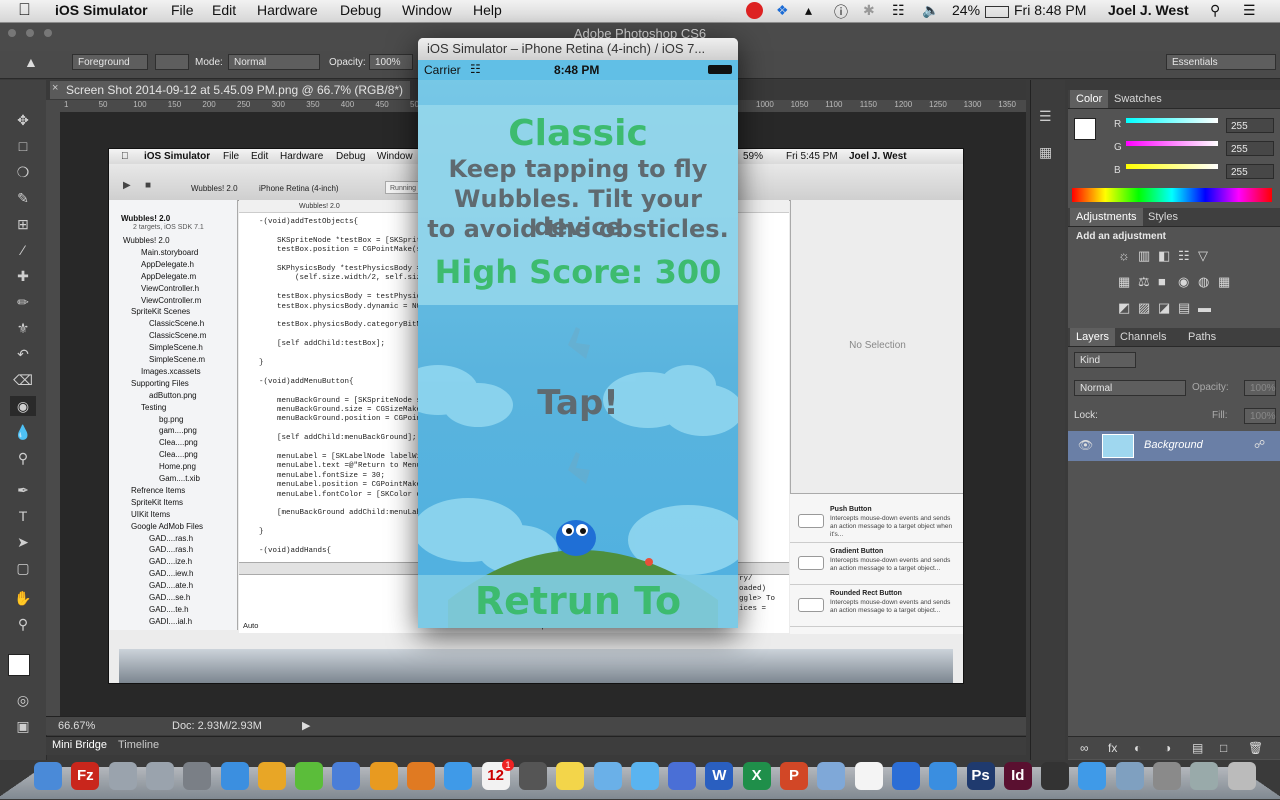 Image resolution: width=1280 pixels, height=800 pixels. I want to click on layer-blend-mode: Normal, so click(1130, 388).